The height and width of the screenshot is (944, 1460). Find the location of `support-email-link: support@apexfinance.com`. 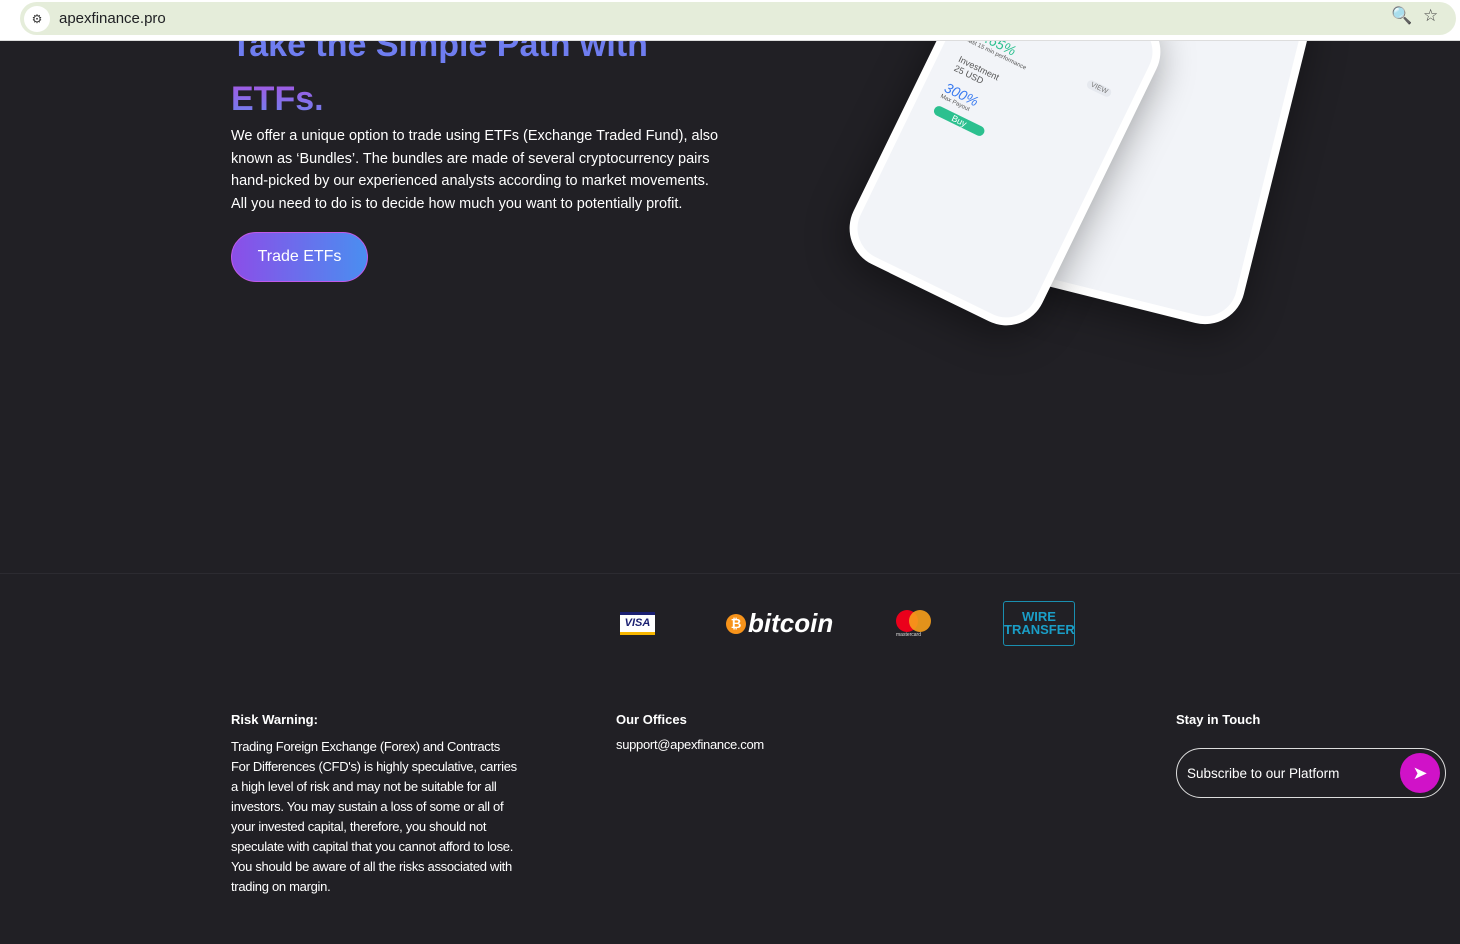

support-email-link: support@apexfinance.com is located at coordinates (690, 744).